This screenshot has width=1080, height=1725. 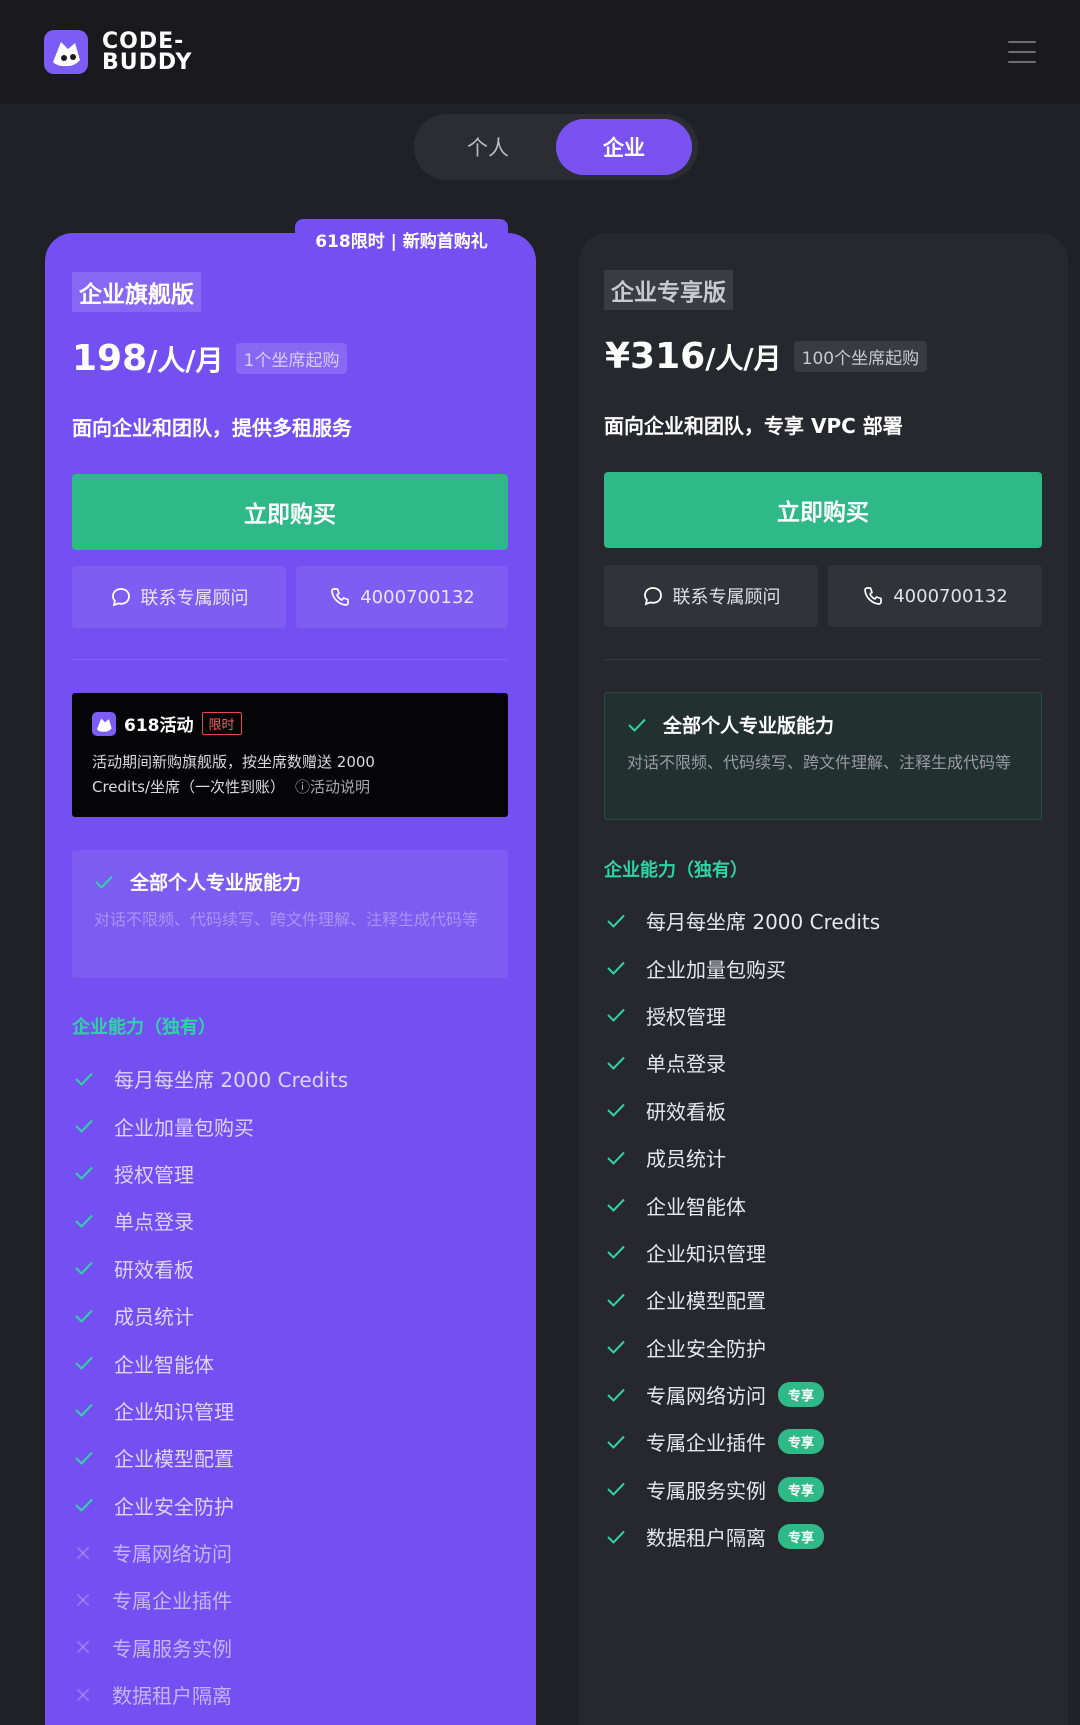 I want to click on feature-item: 专属企业插件 专享, so click(x=743, y=1441).